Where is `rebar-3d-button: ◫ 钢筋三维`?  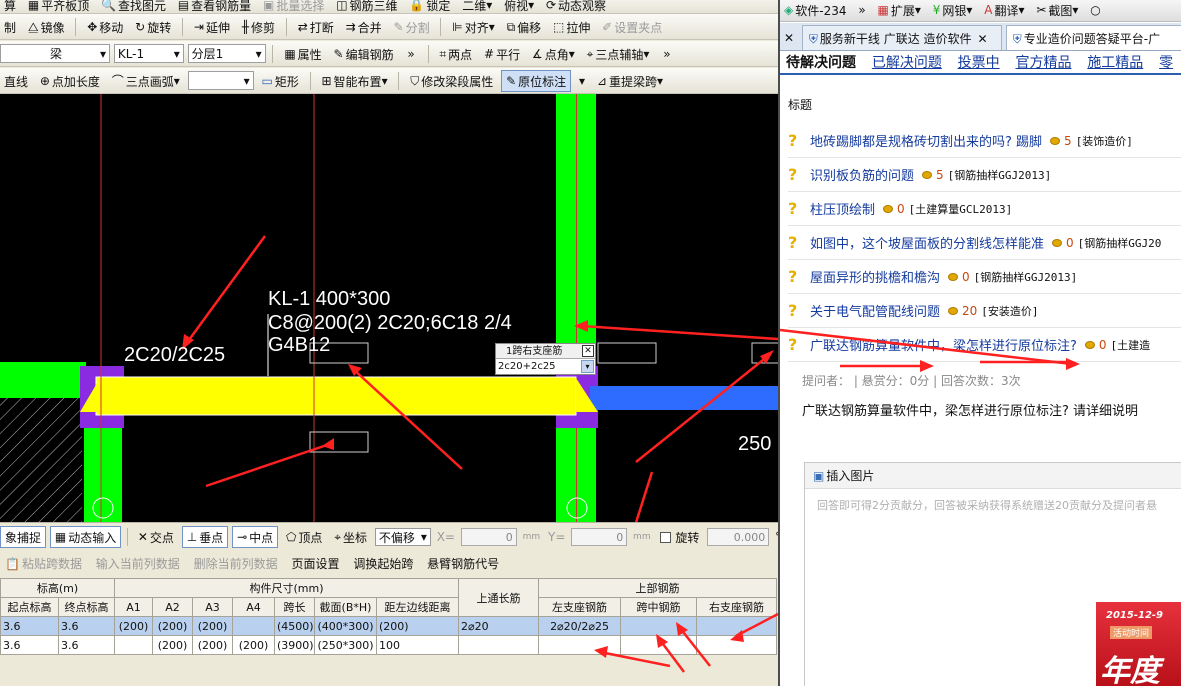 rebar-3d-button: ◫ 钢筋三维 is located at coordinates (366, 6).